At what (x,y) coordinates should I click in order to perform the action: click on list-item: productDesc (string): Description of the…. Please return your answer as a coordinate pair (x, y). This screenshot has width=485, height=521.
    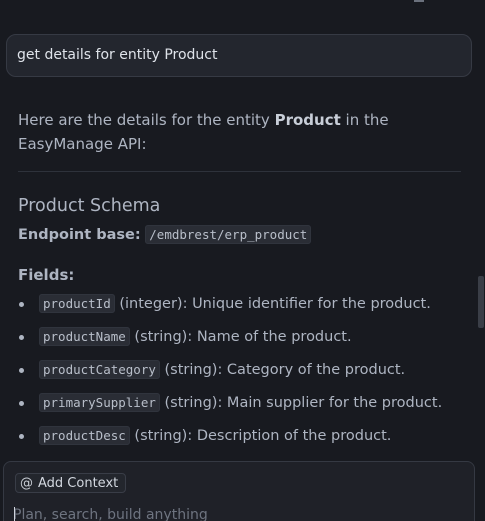
    Looking at the image, I should click on (242, 443).